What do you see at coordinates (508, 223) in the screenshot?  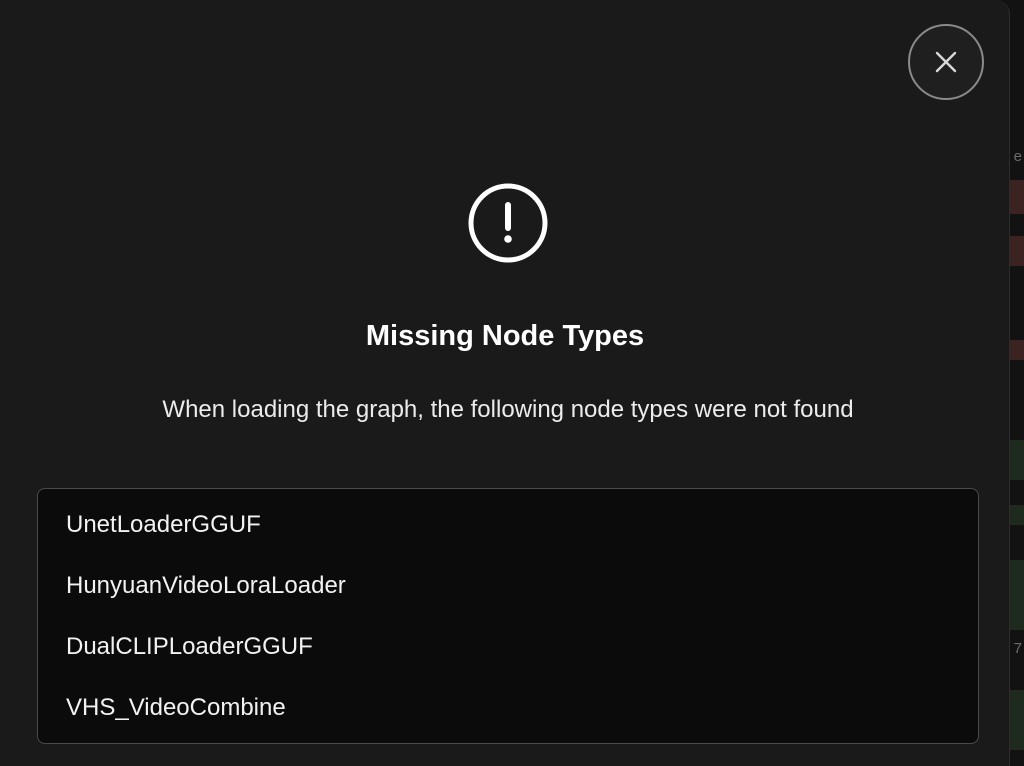 I see `exclamation-circle-icon` at bounding box center [508, 223].